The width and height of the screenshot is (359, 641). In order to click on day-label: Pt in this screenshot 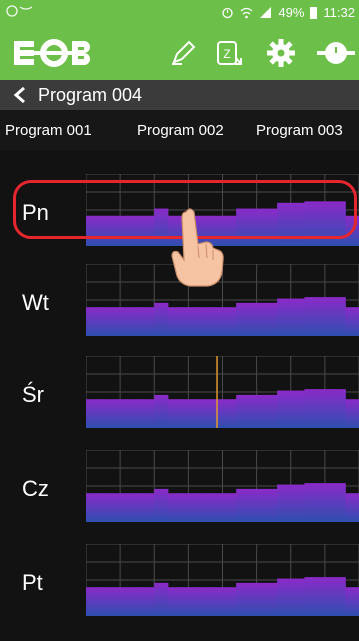, I will do `click(32, 582)`.